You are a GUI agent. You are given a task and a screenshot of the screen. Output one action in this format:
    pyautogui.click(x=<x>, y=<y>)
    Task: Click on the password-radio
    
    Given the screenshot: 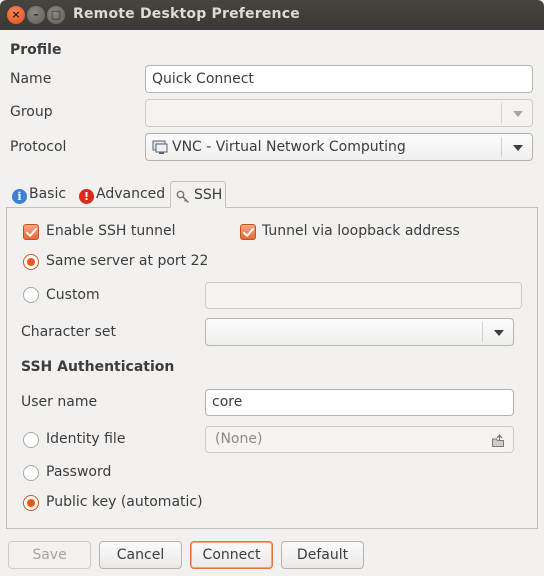 What is the action you would take?
    pyautogui.click(x=31, y=473)
    